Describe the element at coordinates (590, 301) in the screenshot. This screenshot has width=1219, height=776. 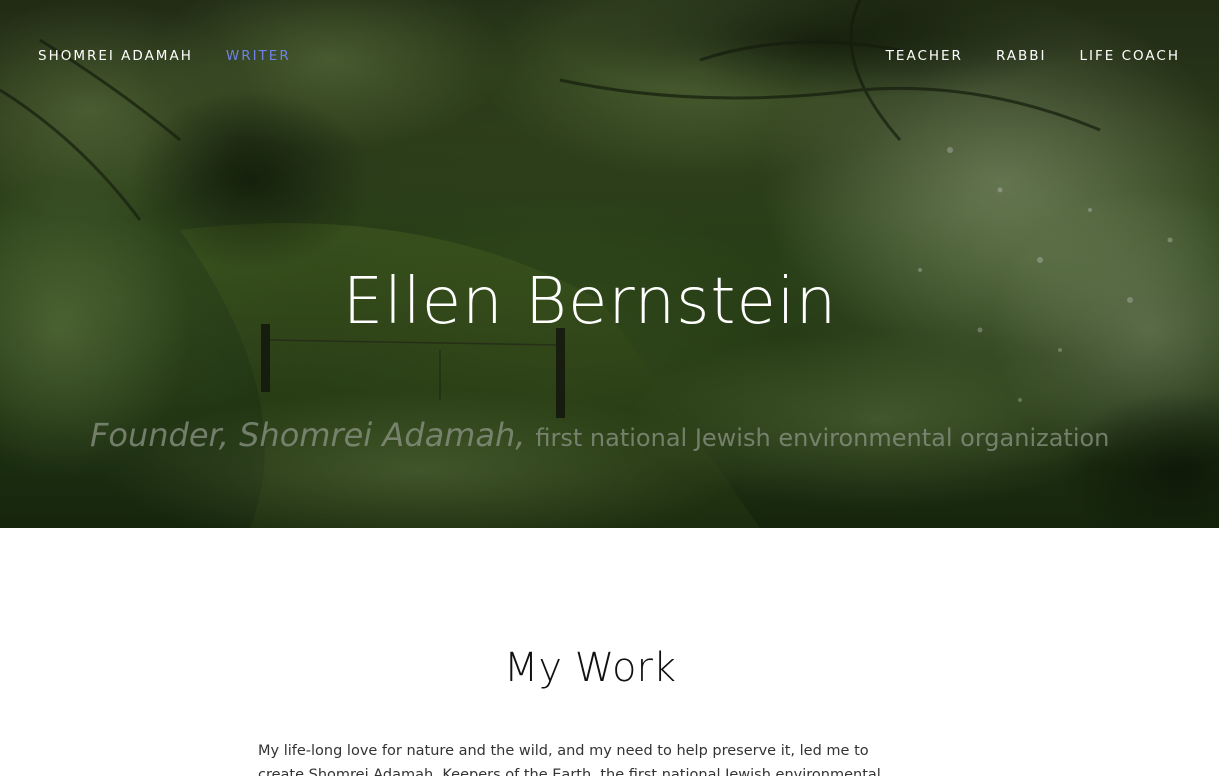
I see `site-title: Ellen Bernstein` at that location.